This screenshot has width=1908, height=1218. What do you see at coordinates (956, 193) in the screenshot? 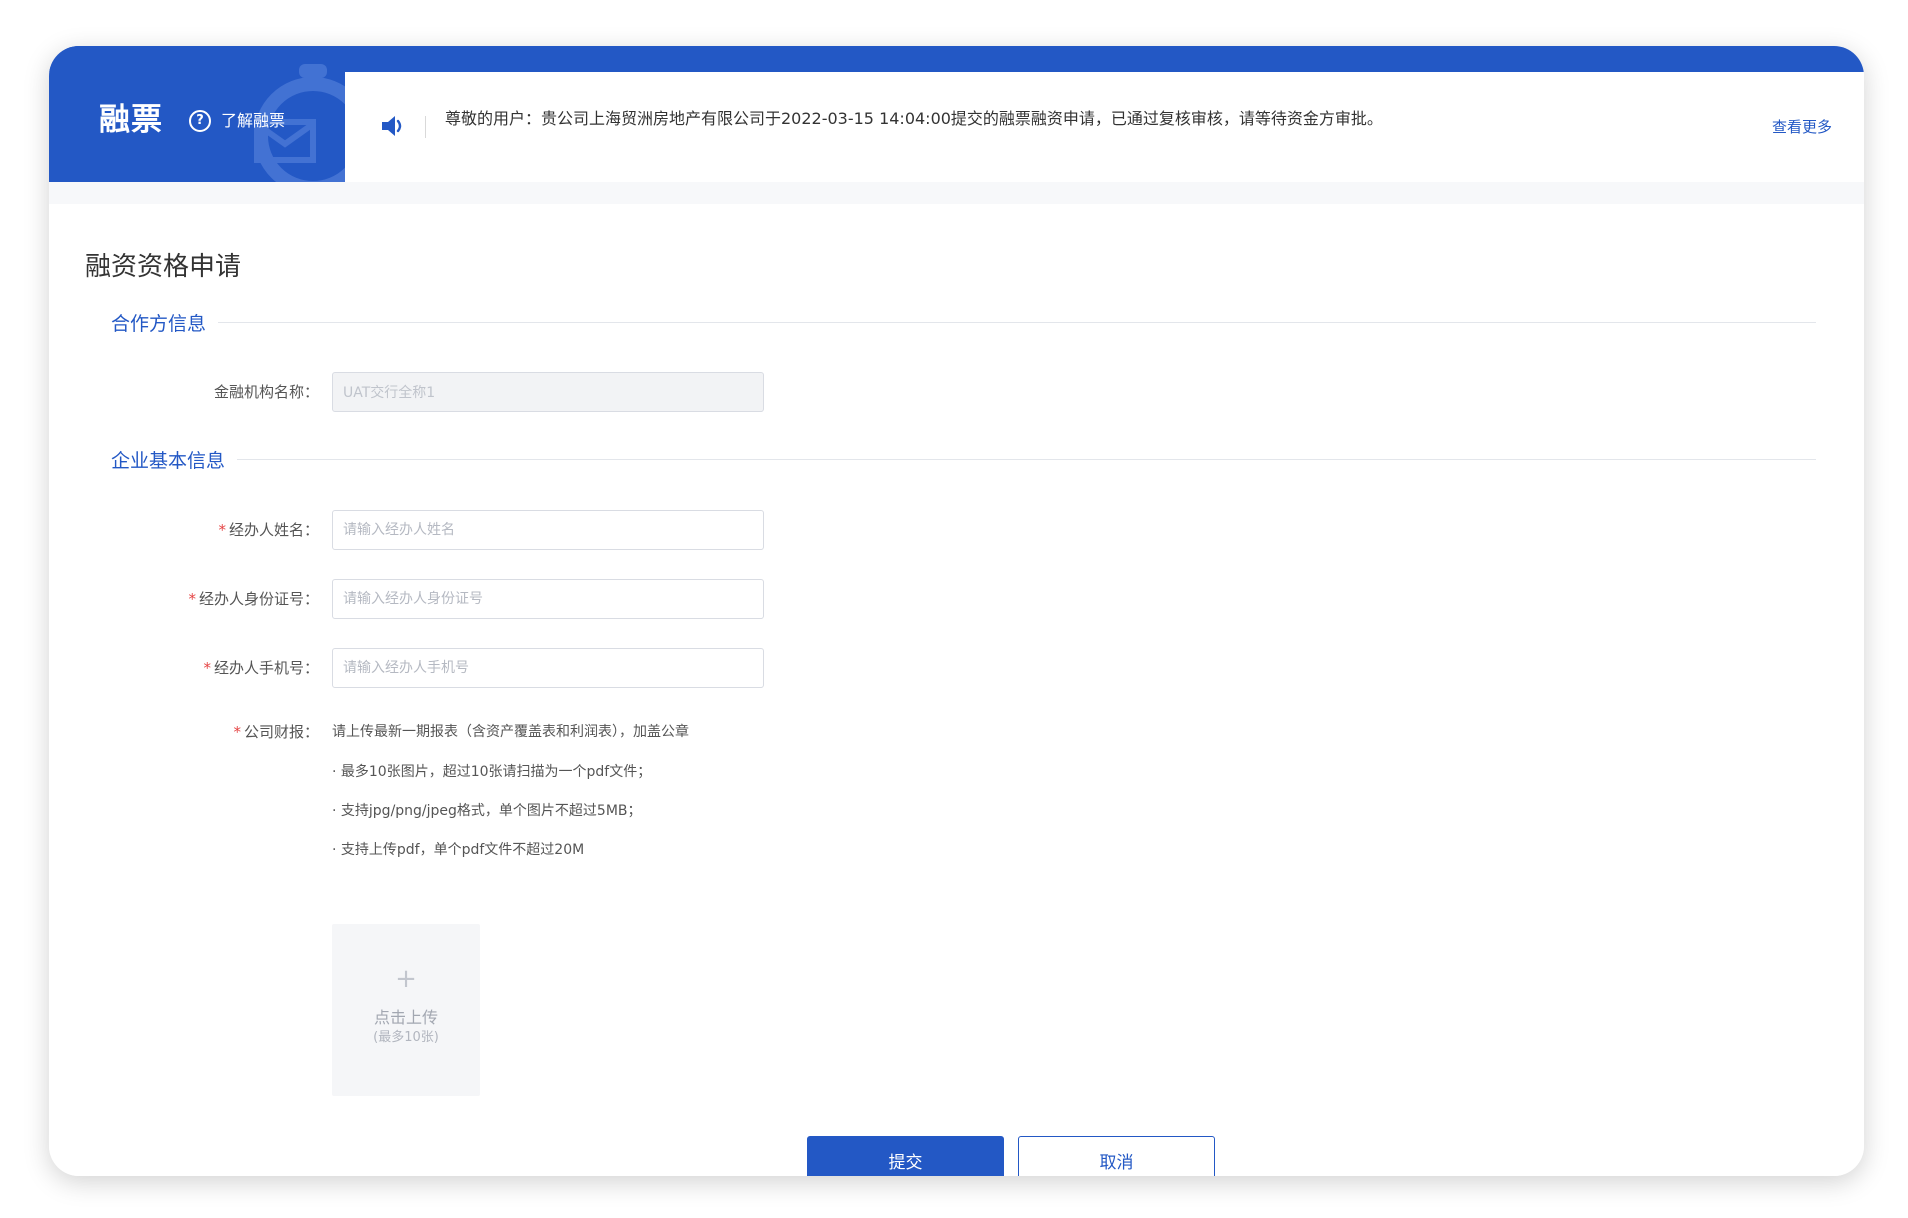
I see `gap-strip` at bounding box center [956, 193].